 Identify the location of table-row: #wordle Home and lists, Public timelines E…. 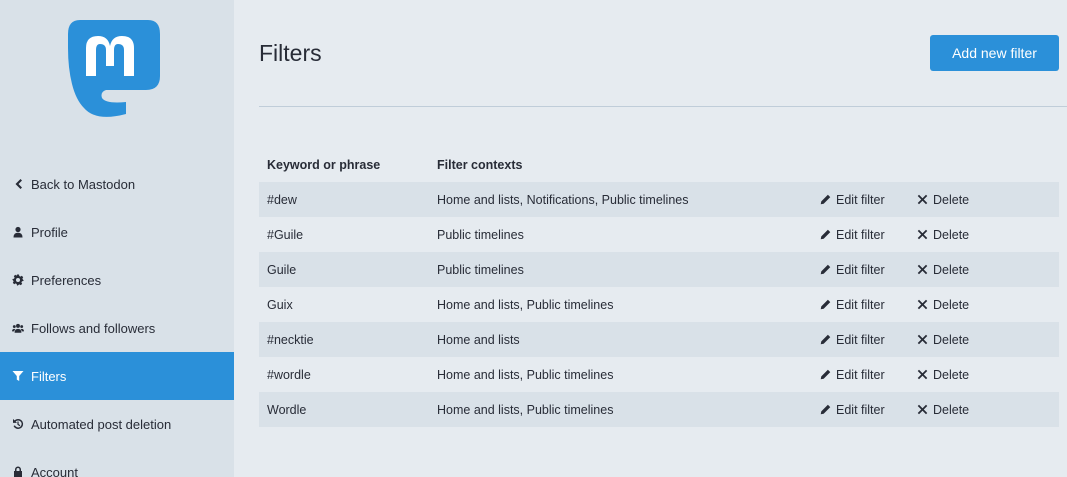
(659, 374).